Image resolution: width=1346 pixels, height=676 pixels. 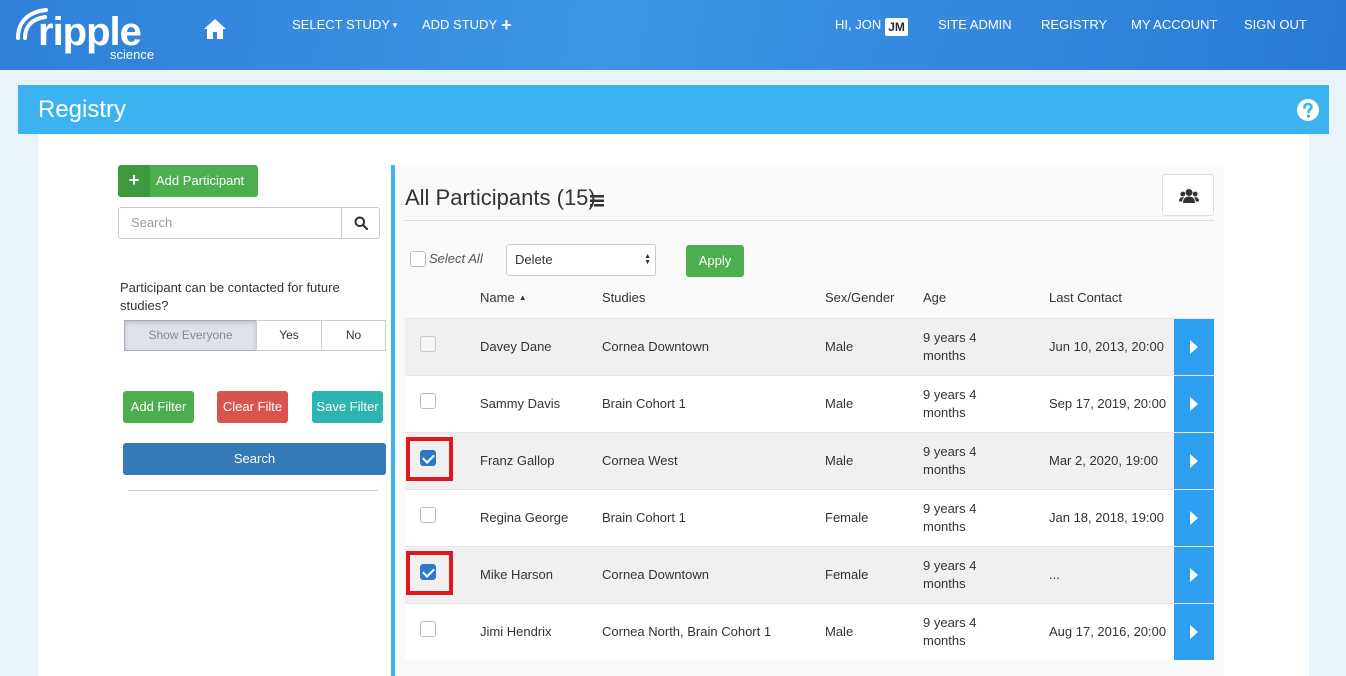 I want to click on site-admin-link: SITE ADMIN, so click(x=975, y=25).